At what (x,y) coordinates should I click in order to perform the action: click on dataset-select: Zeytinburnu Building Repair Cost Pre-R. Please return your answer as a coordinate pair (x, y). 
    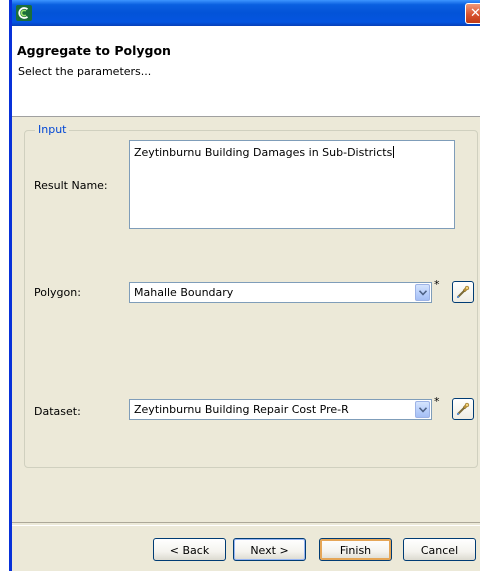
    Looking at the image, I should click on (280, 409).